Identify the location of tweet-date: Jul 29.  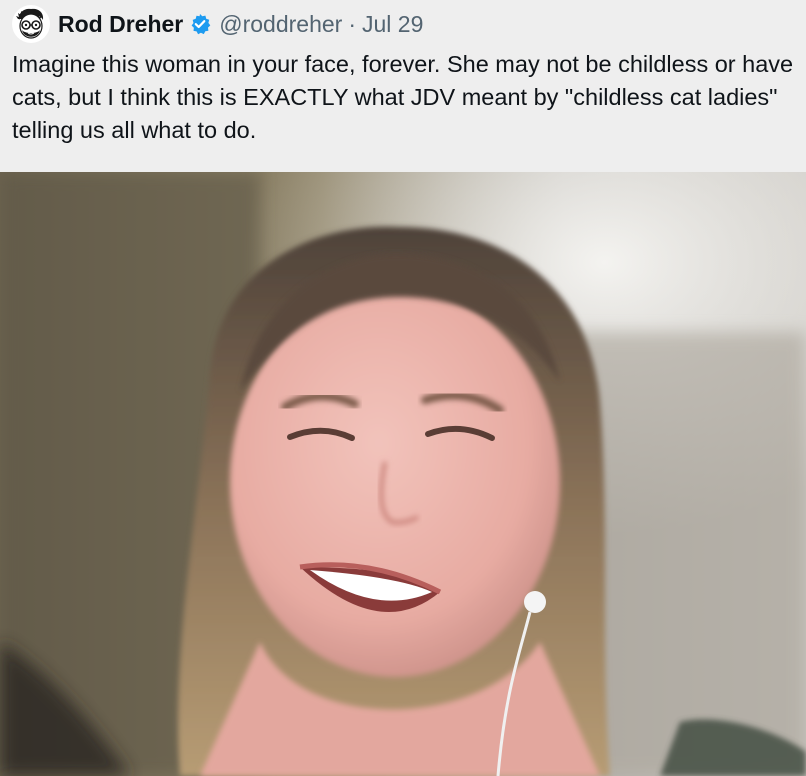
(392, 24).